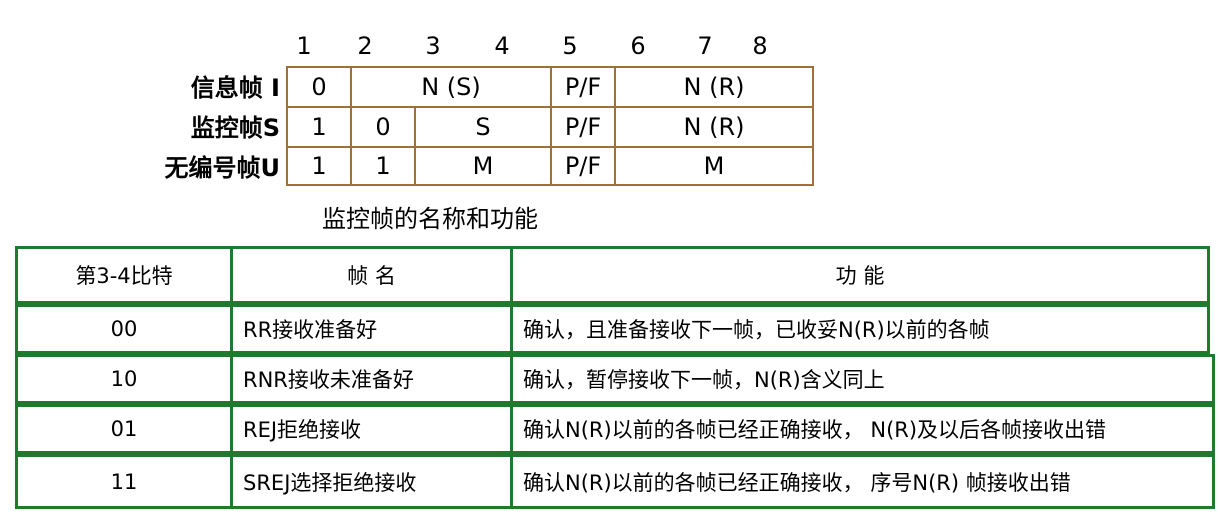  I want to click on bit-number-7: 7, so click(705, 46).